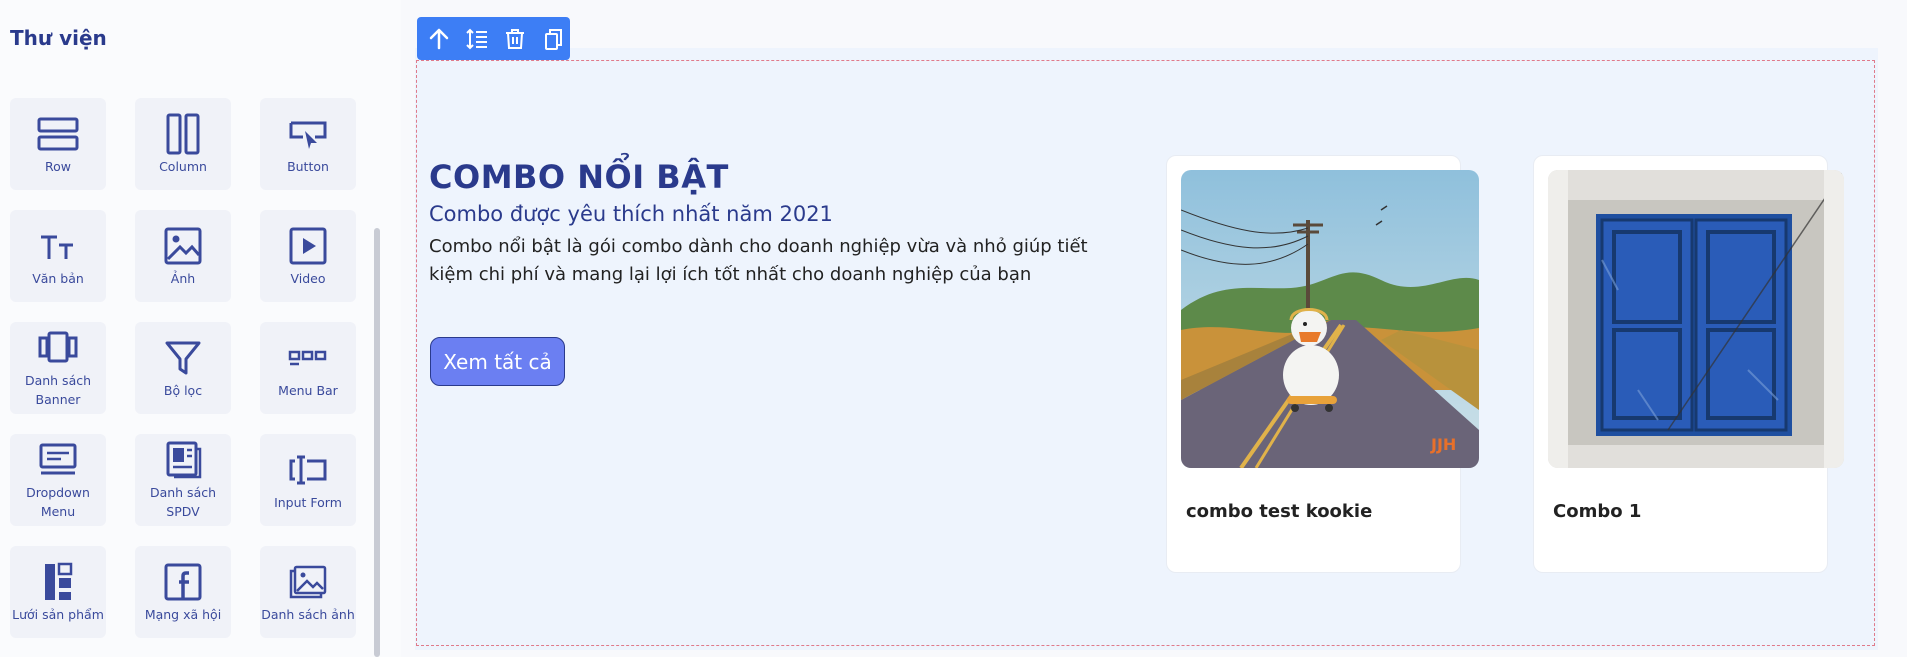 The width and height of the screenshot is (1907, 657). I want to click on input-form-icon, so click(308, 469).